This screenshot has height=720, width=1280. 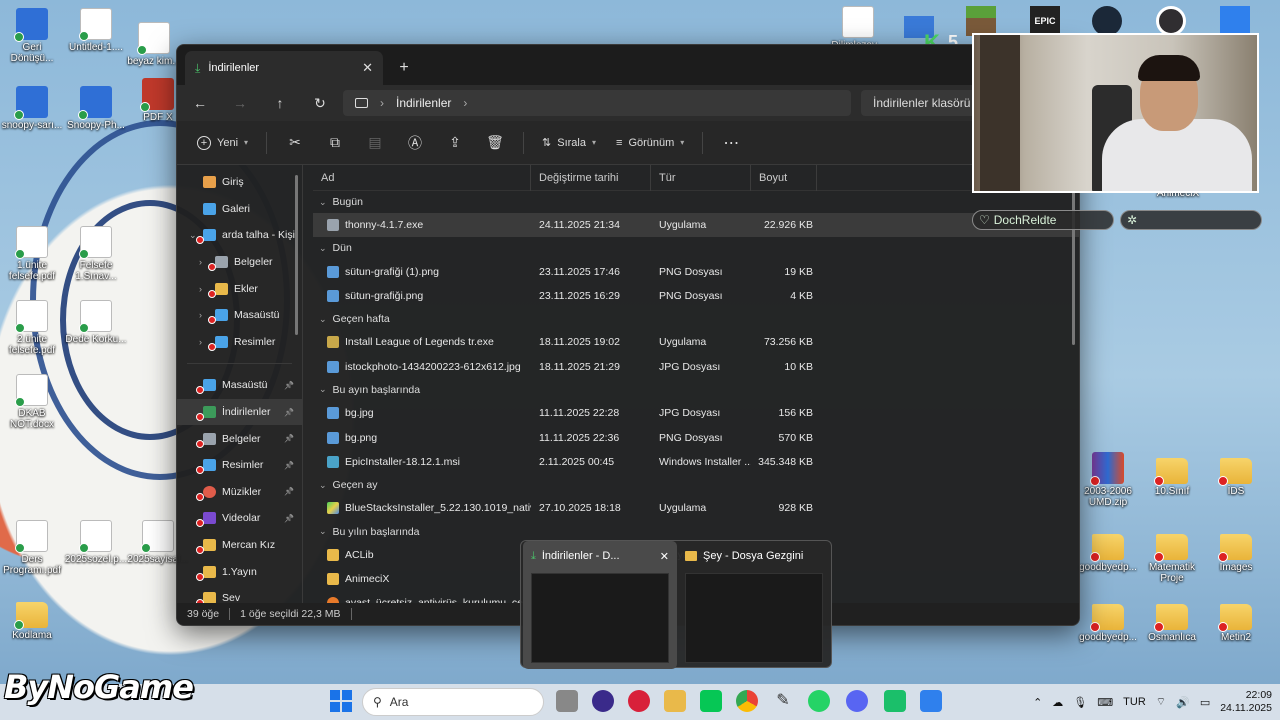 What do you see at coordinates (696, 319) in the screenshot?
I see `group-header: ⌄ Geçen hafta` at bounding box center [696, 319].